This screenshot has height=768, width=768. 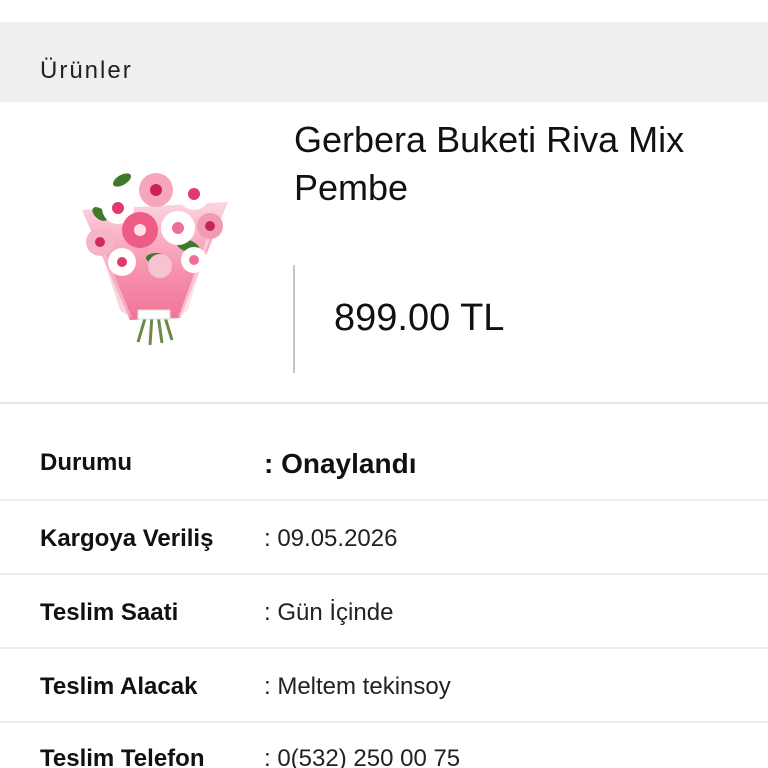 I want to click on section-title: Ürünler, so click(x=86, y=70).